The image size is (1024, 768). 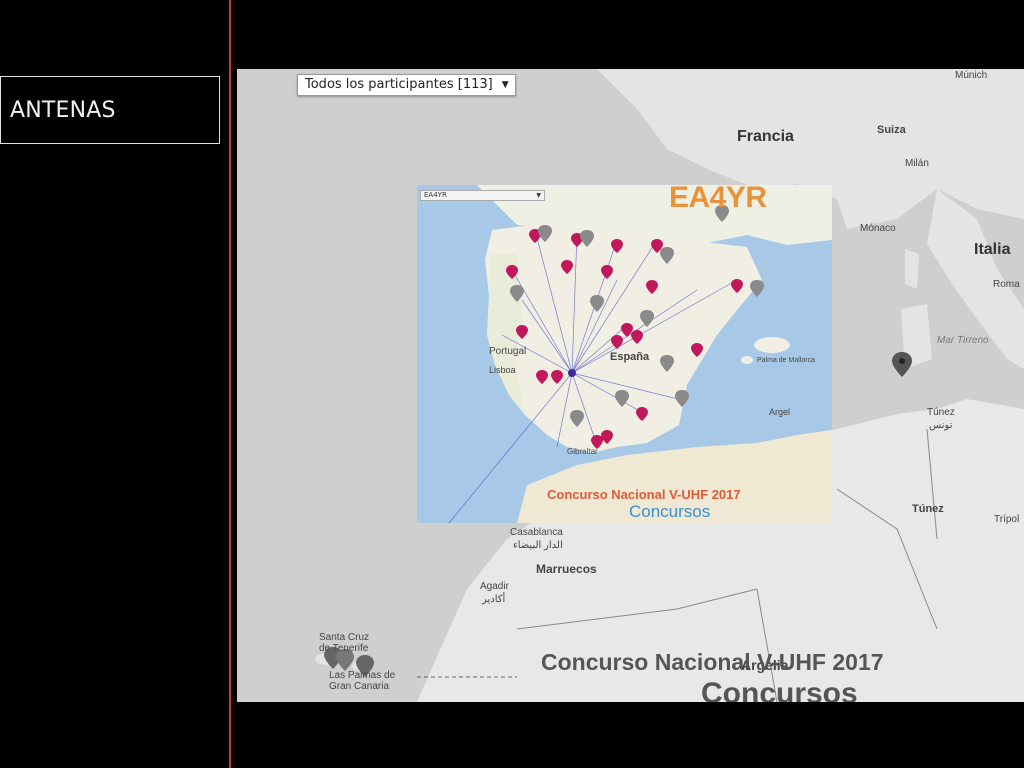 What do you see at coordinates (362, 681) in the screenshot?
I see `map-label-las-palmas: Las Palmas de Gran Canaria` at bounding box center [362, 681].